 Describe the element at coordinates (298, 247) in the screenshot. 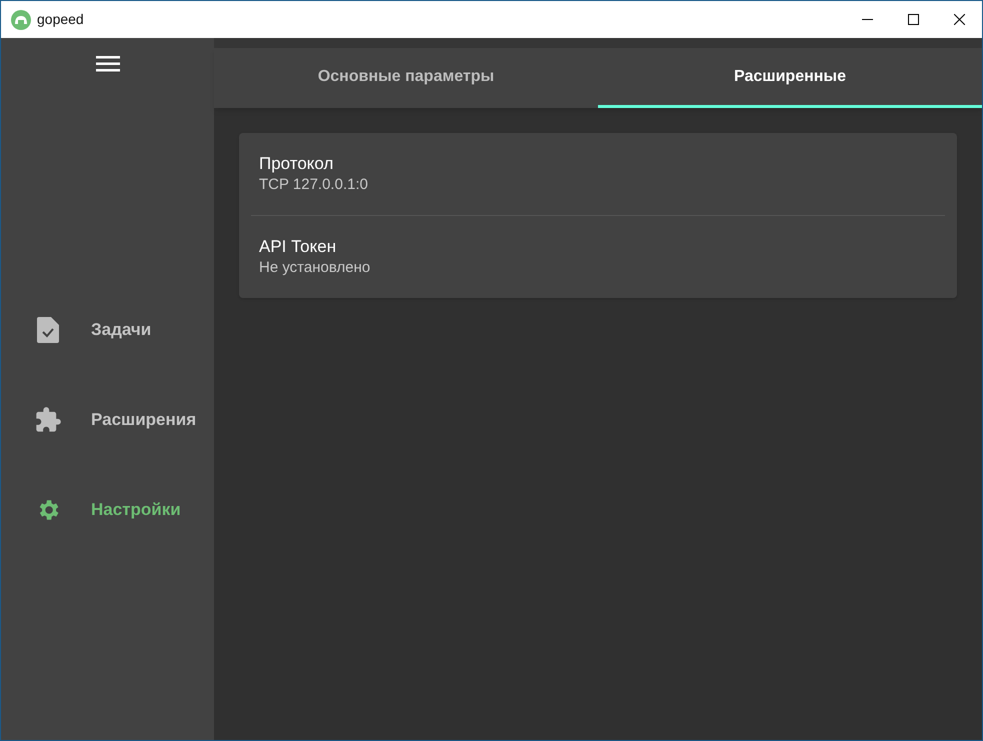

I see `setting-title: API Токен` at that location.